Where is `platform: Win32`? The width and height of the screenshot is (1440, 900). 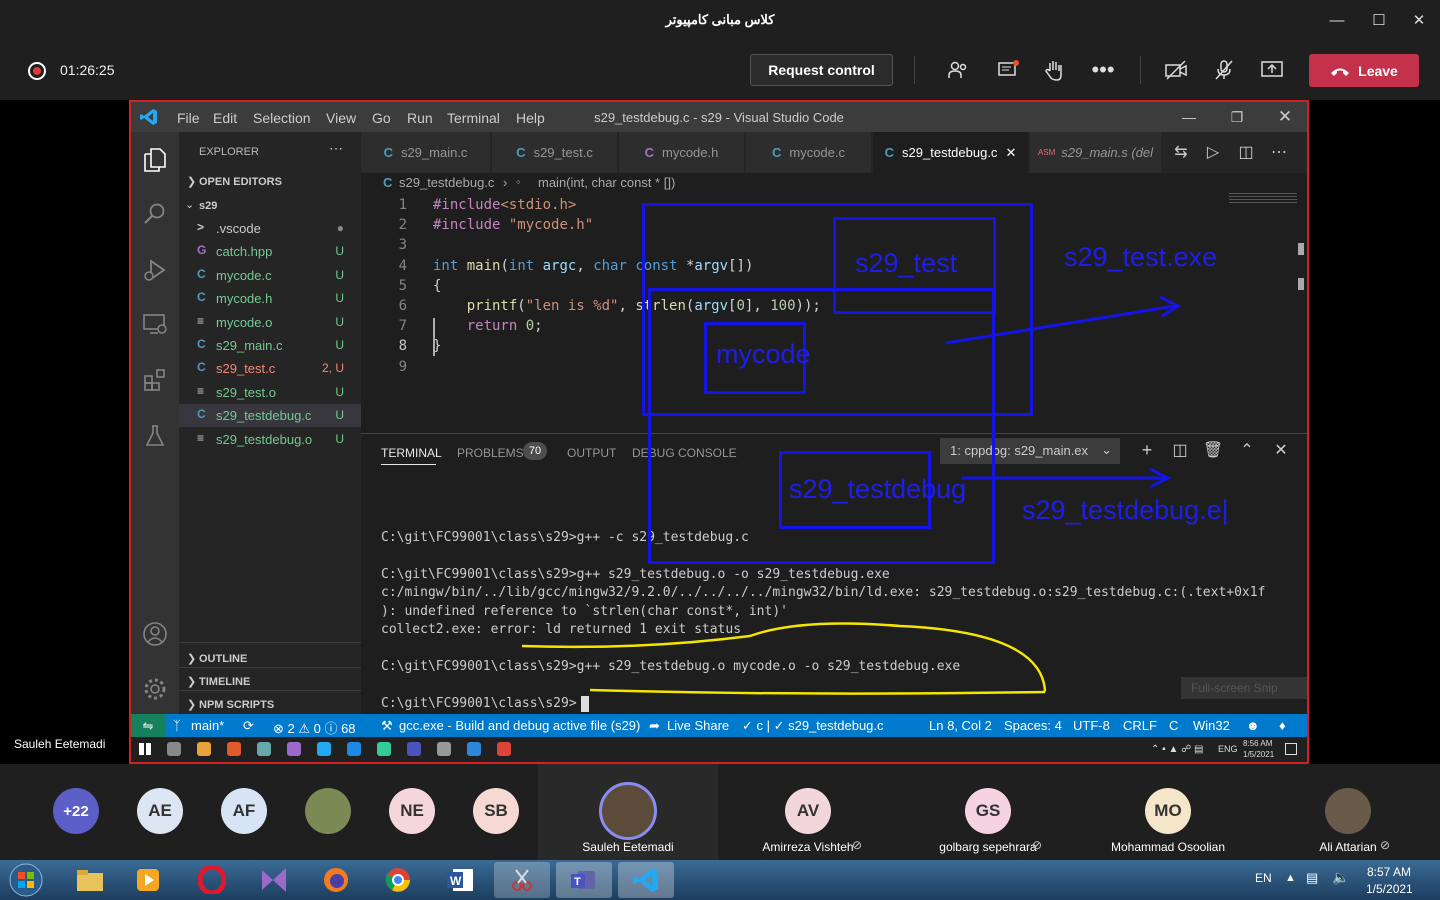 platform: Win32 is located at coordinates (1211, 725).